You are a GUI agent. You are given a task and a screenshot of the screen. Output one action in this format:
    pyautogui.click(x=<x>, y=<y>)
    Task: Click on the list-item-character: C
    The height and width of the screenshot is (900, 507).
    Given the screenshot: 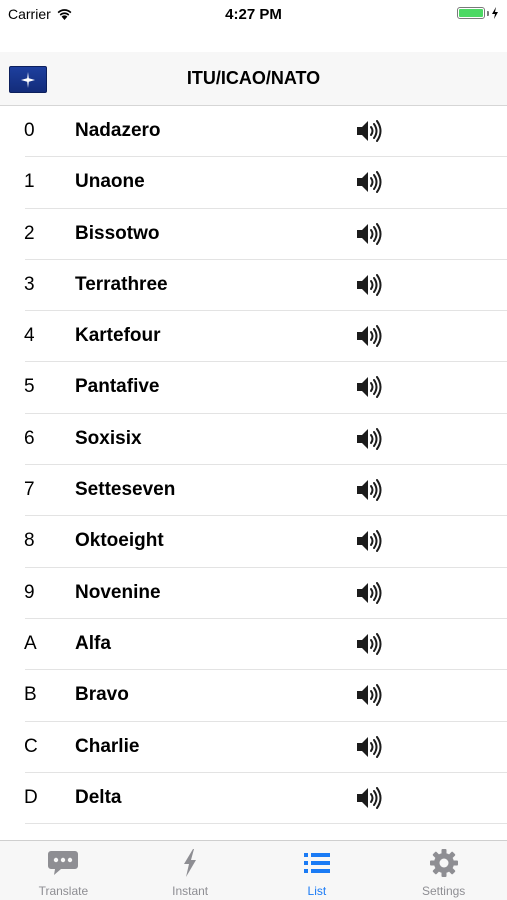 What is the action you would take?
    pyautogui.click(x=31, y=746)
    